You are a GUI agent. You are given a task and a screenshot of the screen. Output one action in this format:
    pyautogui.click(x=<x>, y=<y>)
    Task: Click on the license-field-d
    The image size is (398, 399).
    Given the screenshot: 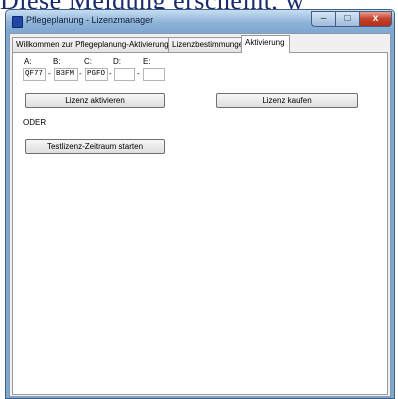 What is the action you would take?
    pyautogui.click(x=124, y=74)
    